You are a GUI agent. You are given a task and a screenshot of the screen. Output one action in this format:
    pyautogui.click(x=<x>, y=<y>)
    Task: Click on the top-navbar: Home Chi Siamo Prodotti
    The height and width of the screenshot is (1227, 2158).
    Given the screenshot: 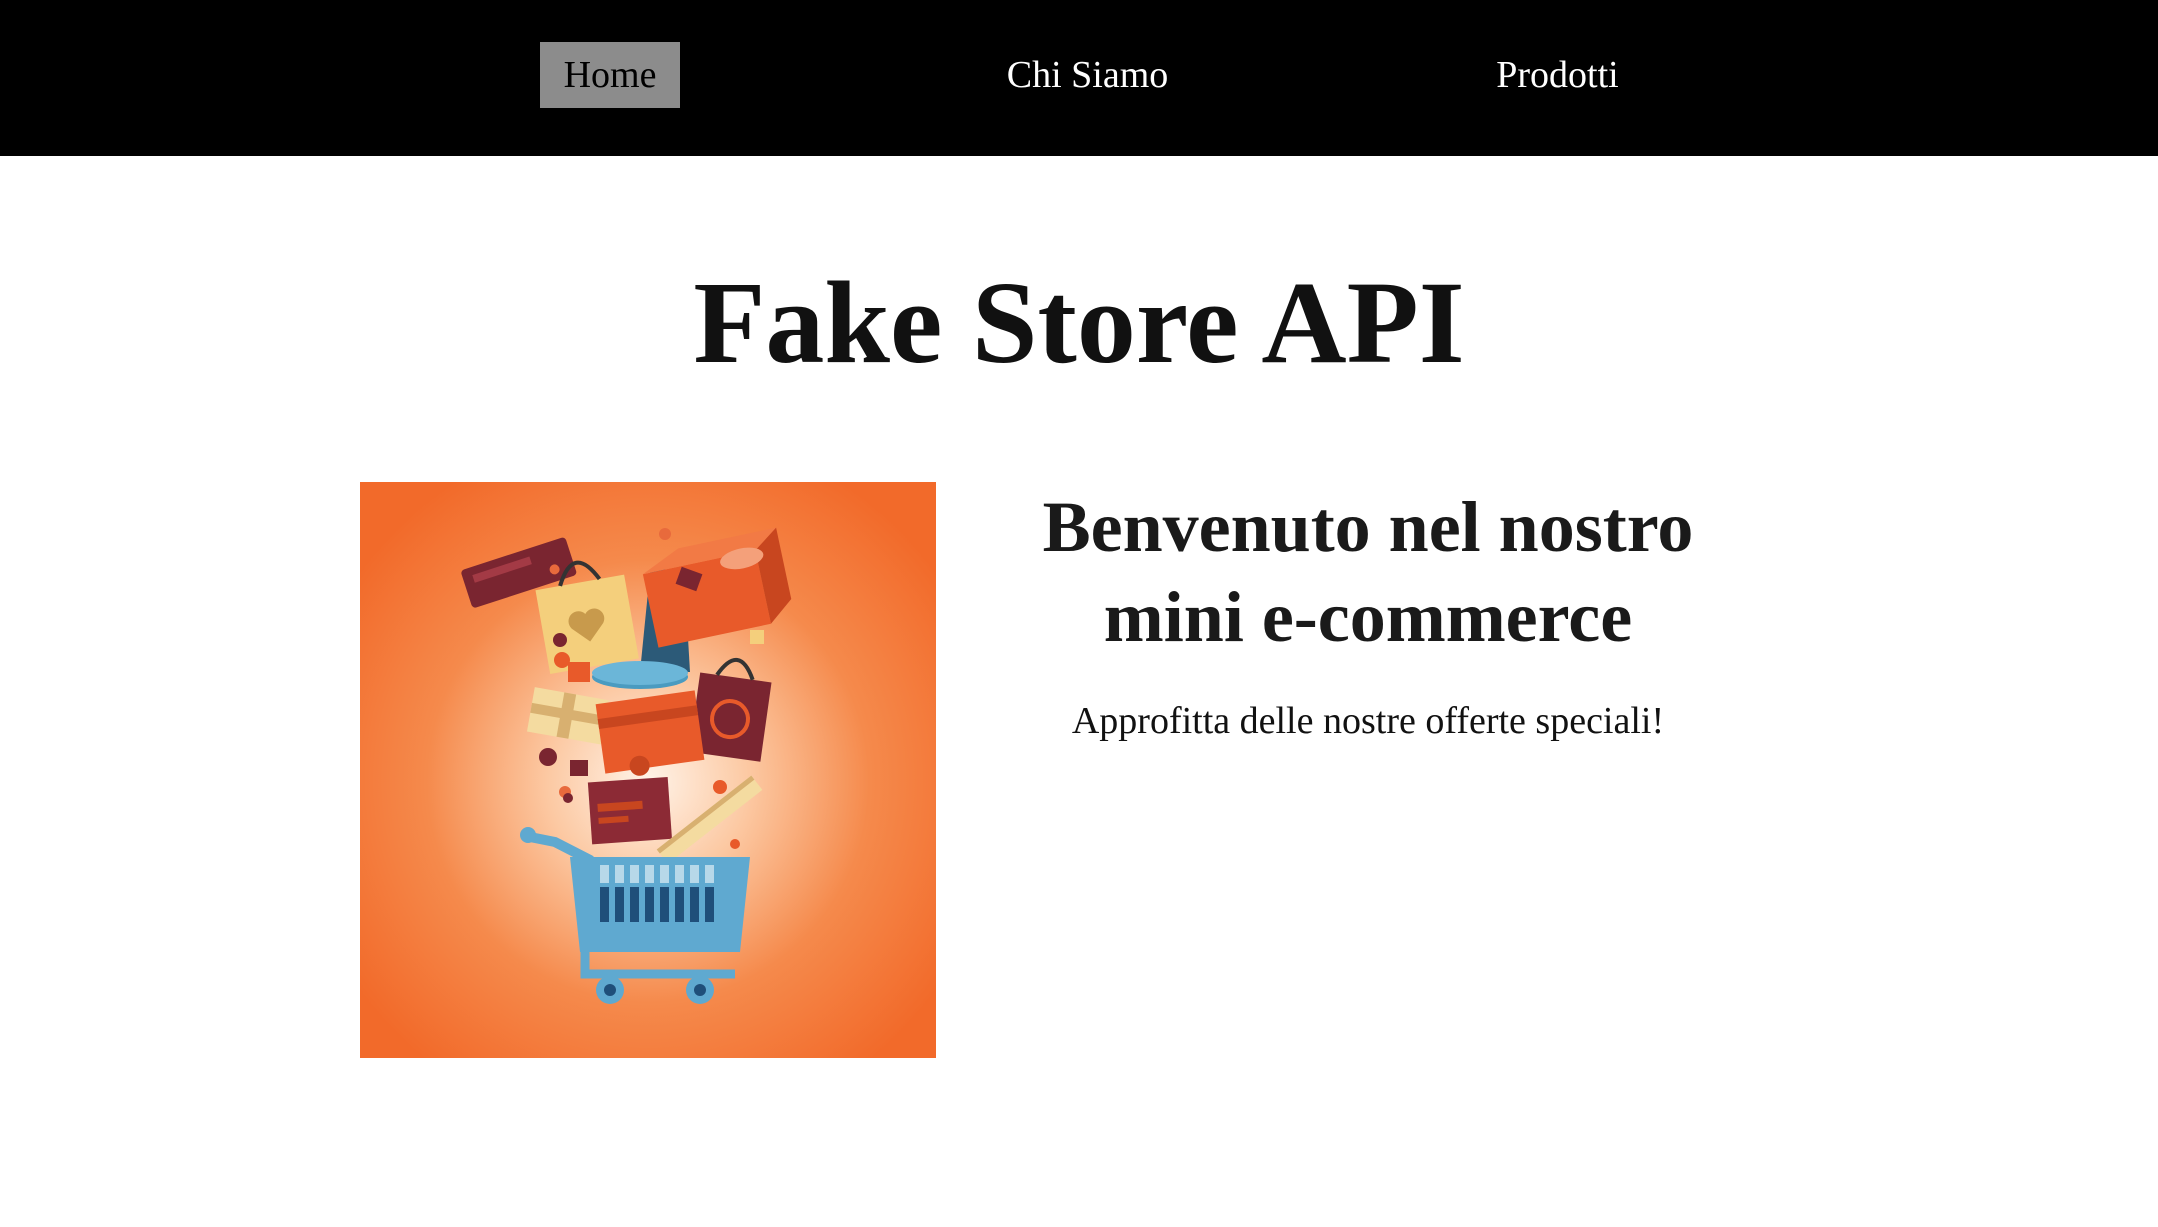 What is the action you would take?
    pyautogui.click(x=1079, y=78)
    